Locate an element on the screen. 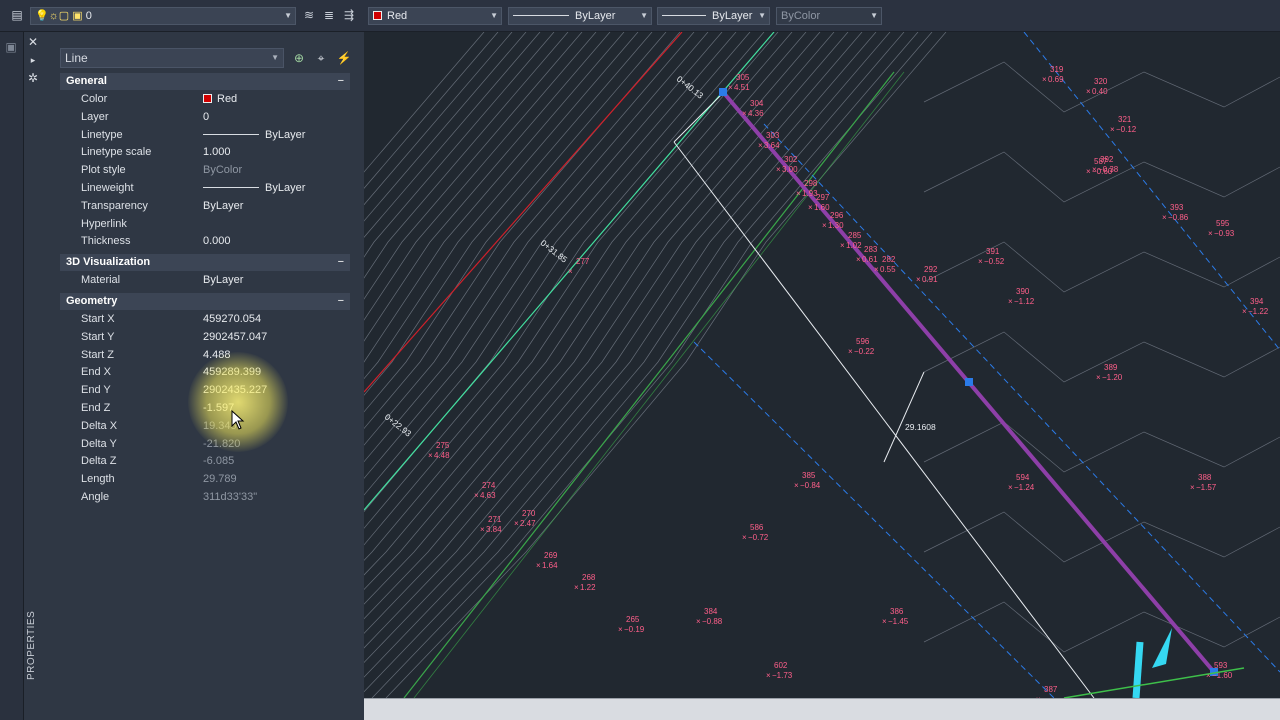 The height and width of the screenshot is (720, 1280). point-number: 320 is located at coordinates (1101, 81).